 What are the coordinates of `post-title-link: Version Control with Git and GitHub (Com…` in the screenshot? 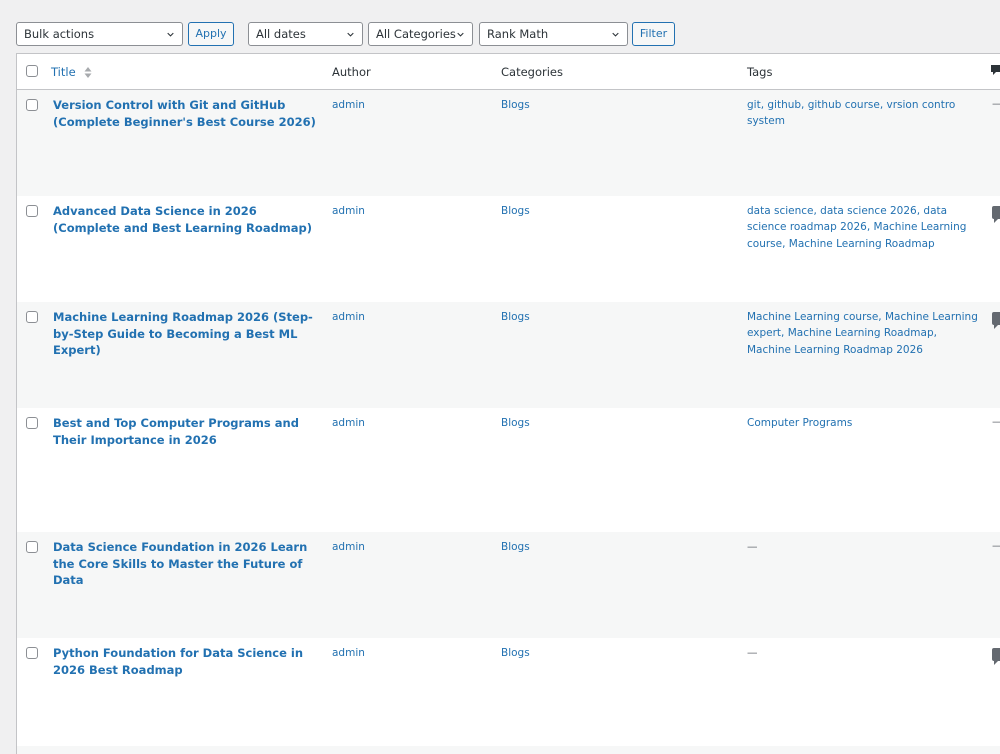 It's located at (185, 113).